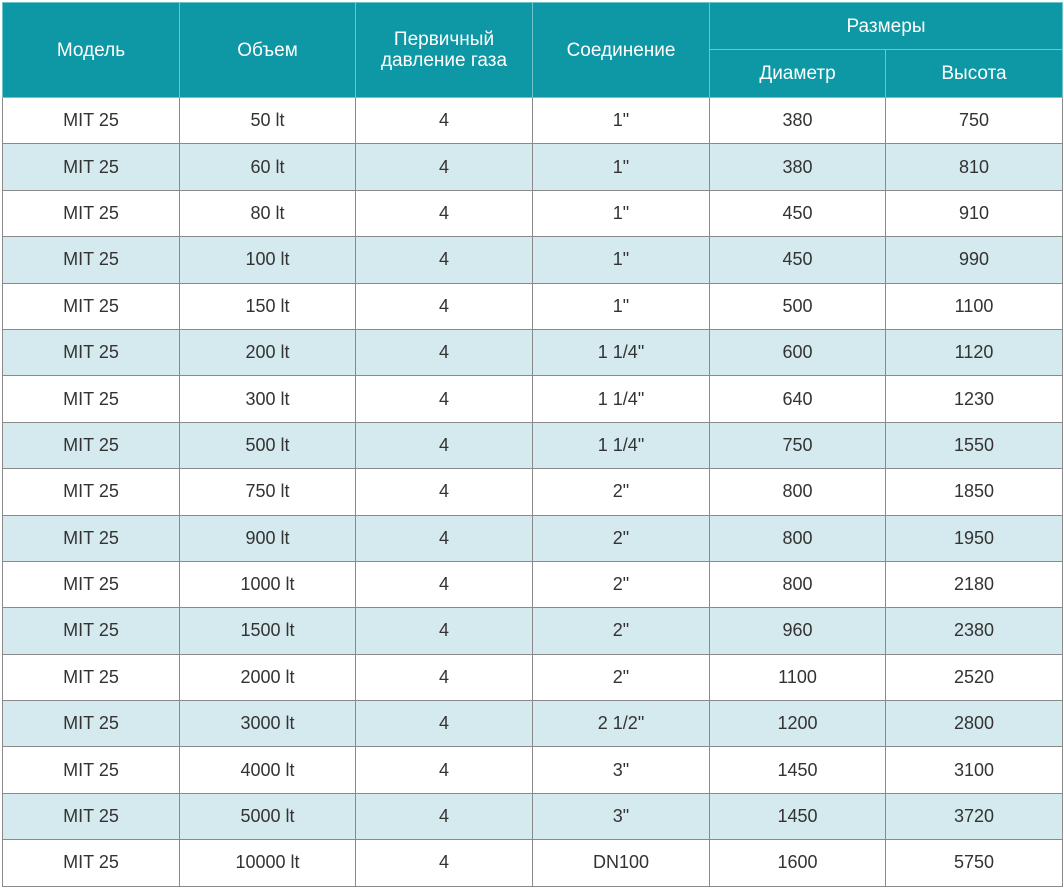  Describe the element at coordinates (797, 724) in the screenshot. I see `cell-diameter: 1200` at that location.